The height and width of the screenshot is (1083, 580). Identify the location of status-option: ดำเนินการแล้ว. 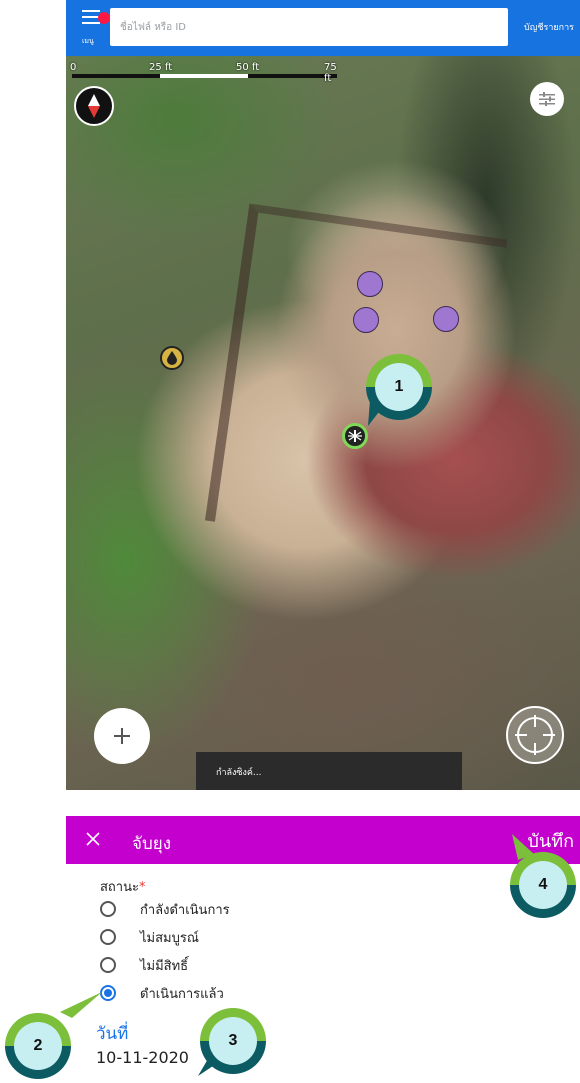
(162, 993).